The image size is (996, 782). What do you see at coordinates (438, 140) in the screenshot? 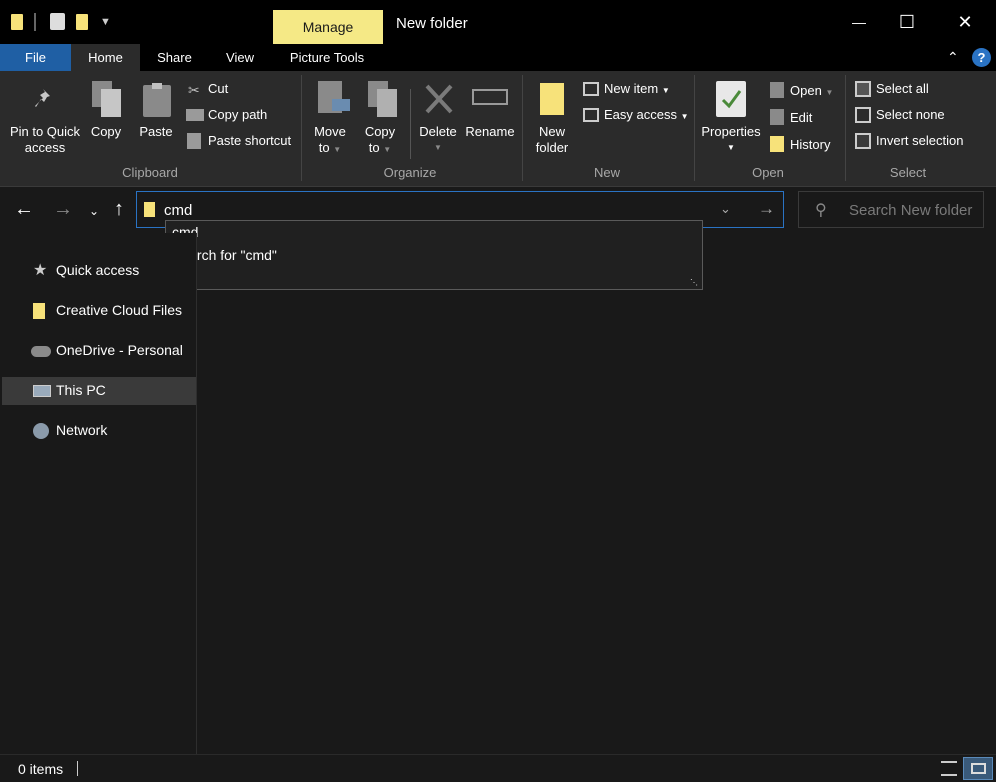
I see `delete-button: Delete ▼` at bounding box center [438, 140].